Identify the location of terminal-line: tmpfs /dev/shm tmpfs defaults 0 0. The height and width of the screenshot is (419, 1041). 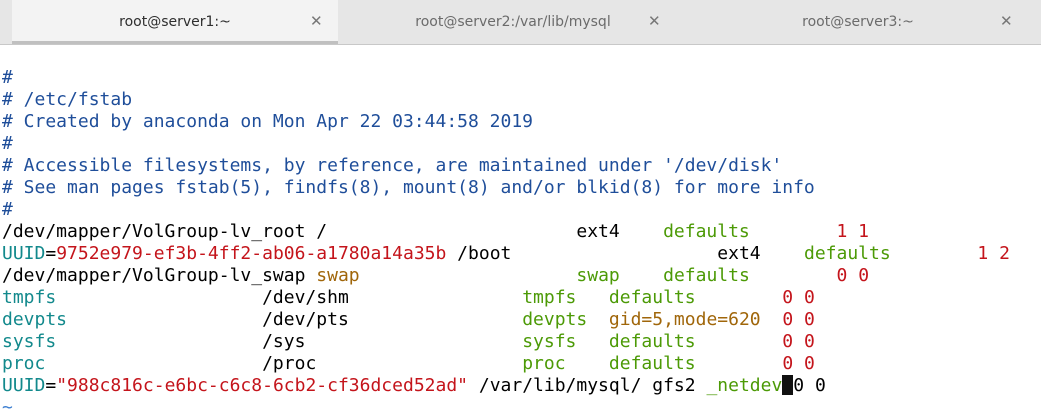
(519, 298).